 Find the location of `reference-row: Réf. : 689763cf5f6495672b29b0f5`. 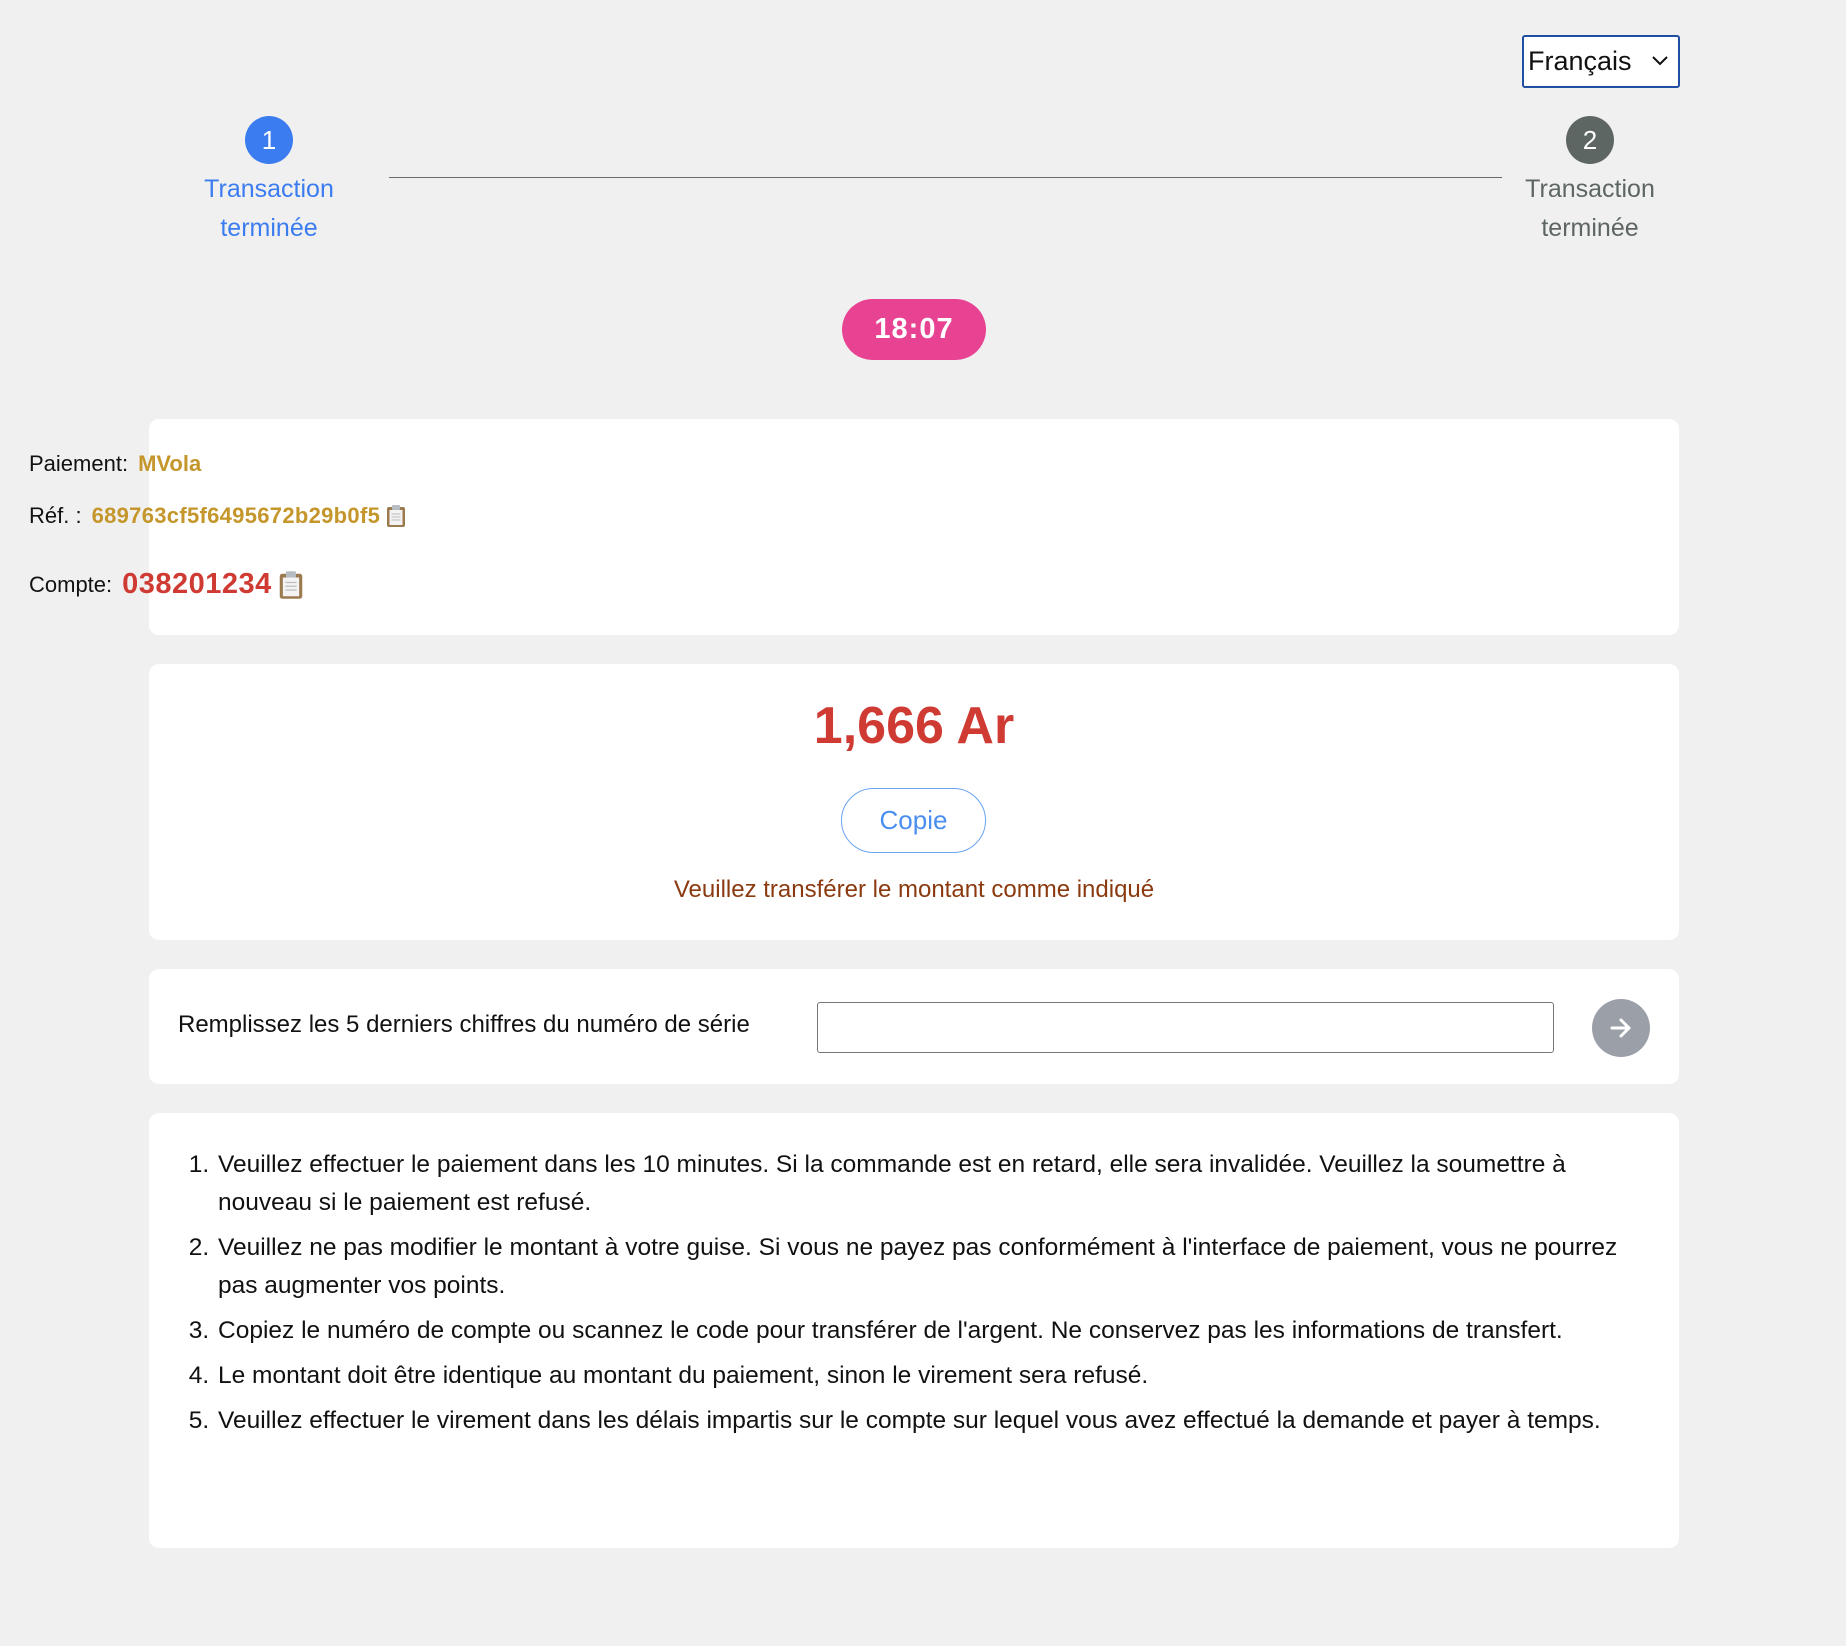

reference-row: Réf. : 689763cf5f6495672b29b0f5 is located at coordinates (217, 516).